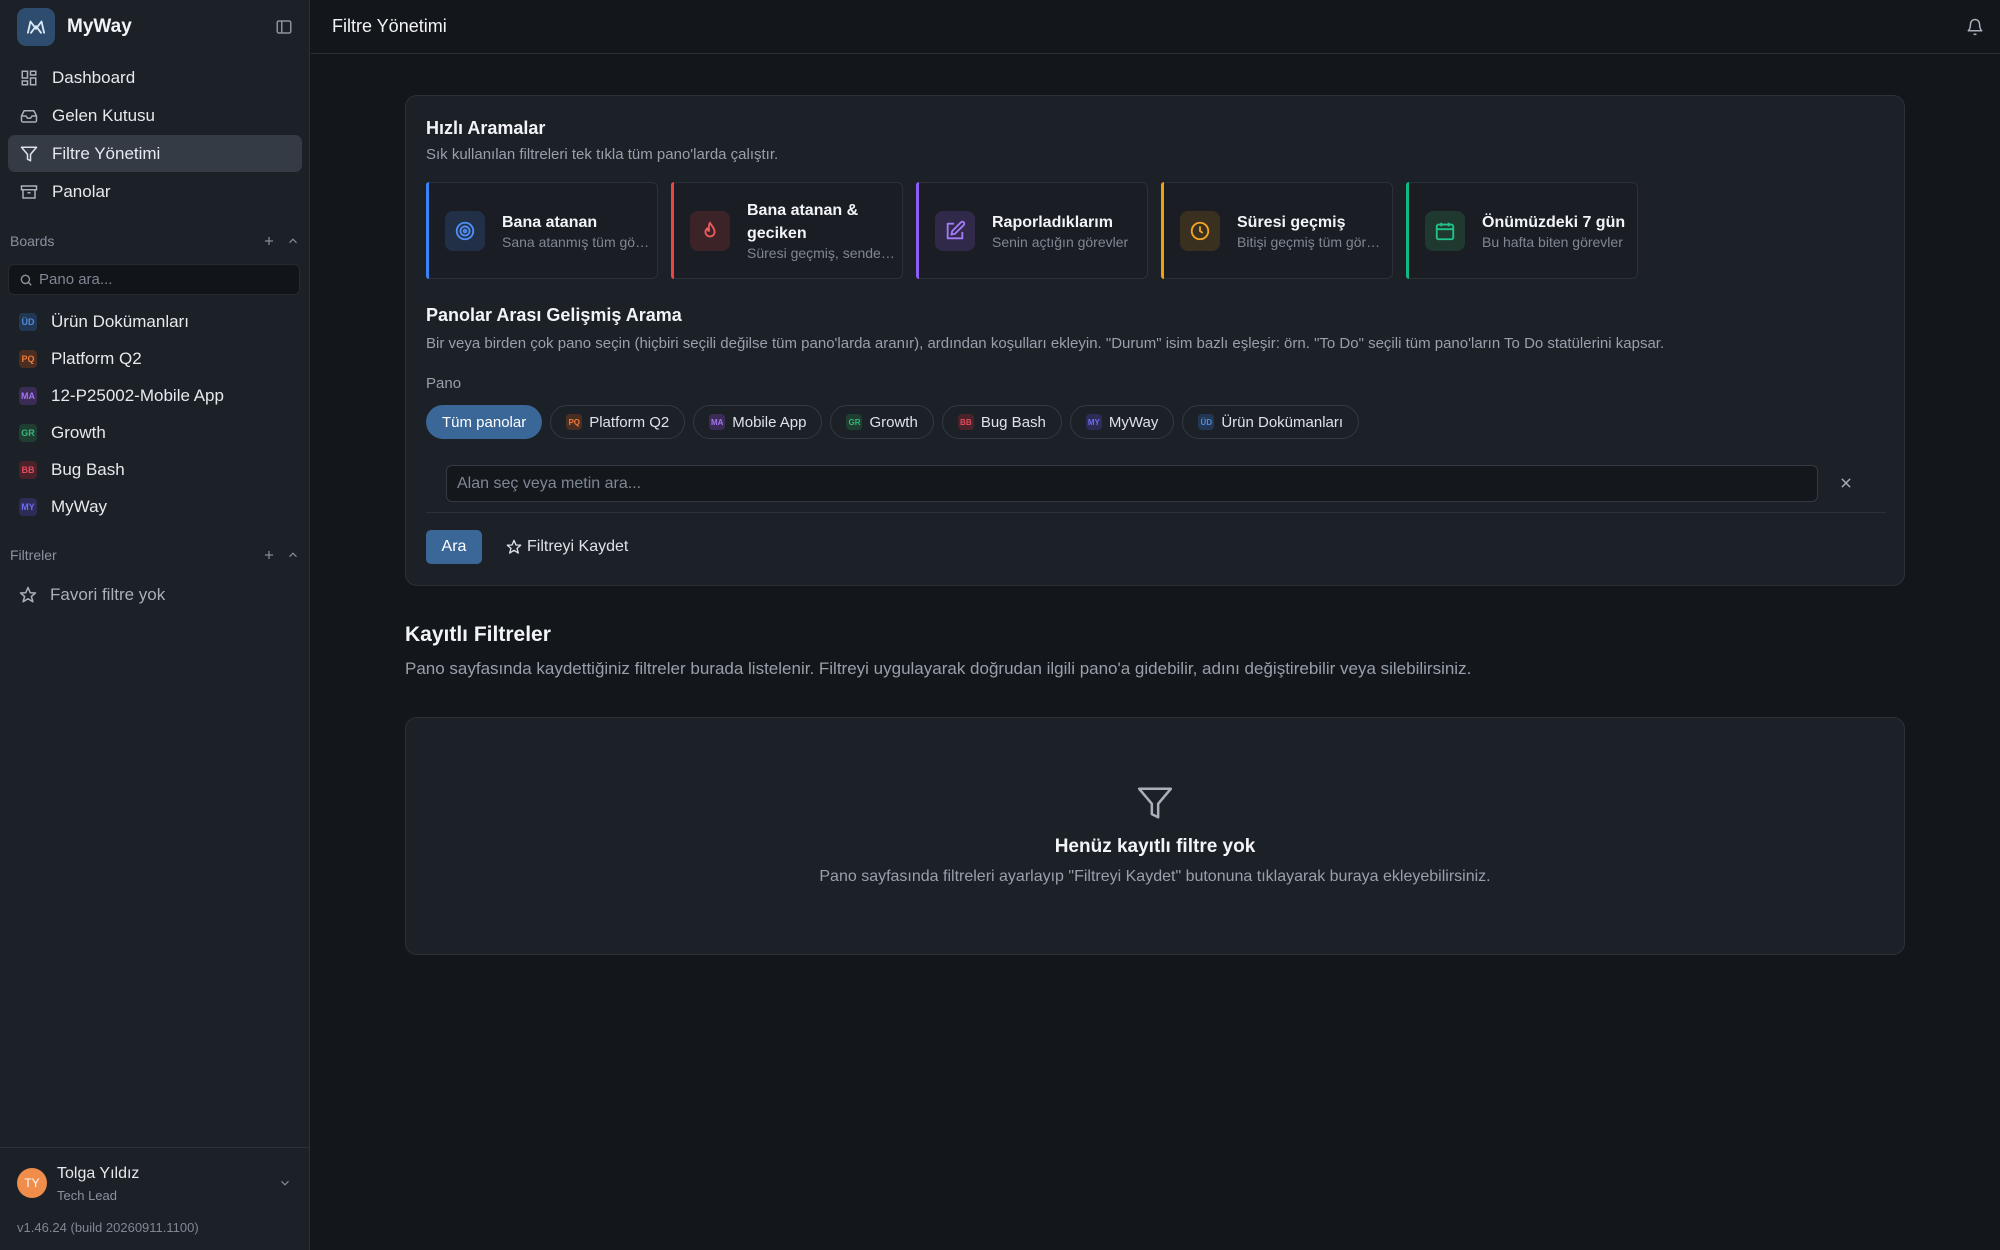 This screenshot has height=1250, width=2000. What do you see at coordinates (155, 27) in the screenshot?
I see `brand: MyWay` at bounding box center [155, 27].